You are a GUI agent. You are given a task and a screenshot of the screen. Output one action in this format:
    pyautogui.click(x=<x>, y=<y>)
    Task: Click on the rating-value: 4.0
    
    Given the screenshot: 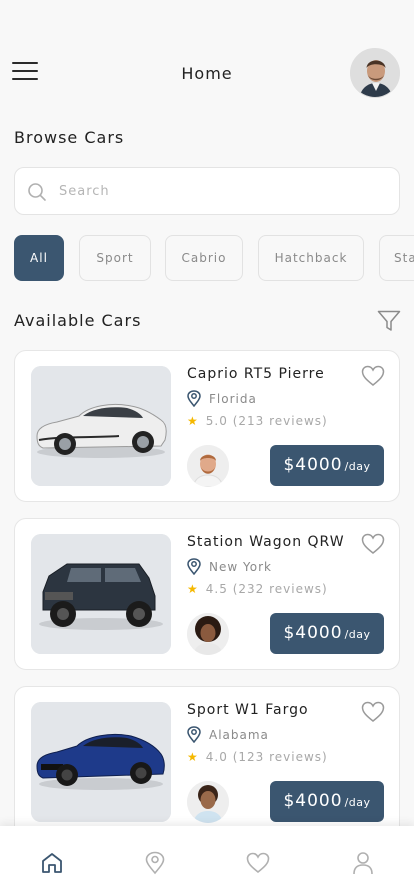 What is the action you would take?
    pyautogui.click(x=216, y=757)
    